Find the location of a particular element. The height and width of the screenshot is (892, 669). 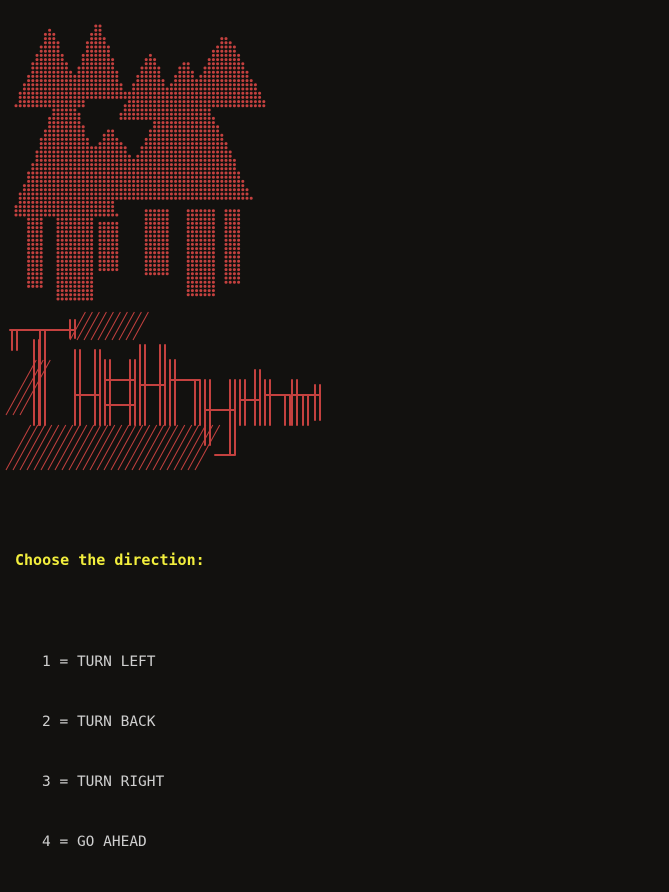

direction-prompt: Choose the direction: is located at coordinates (110, 560).